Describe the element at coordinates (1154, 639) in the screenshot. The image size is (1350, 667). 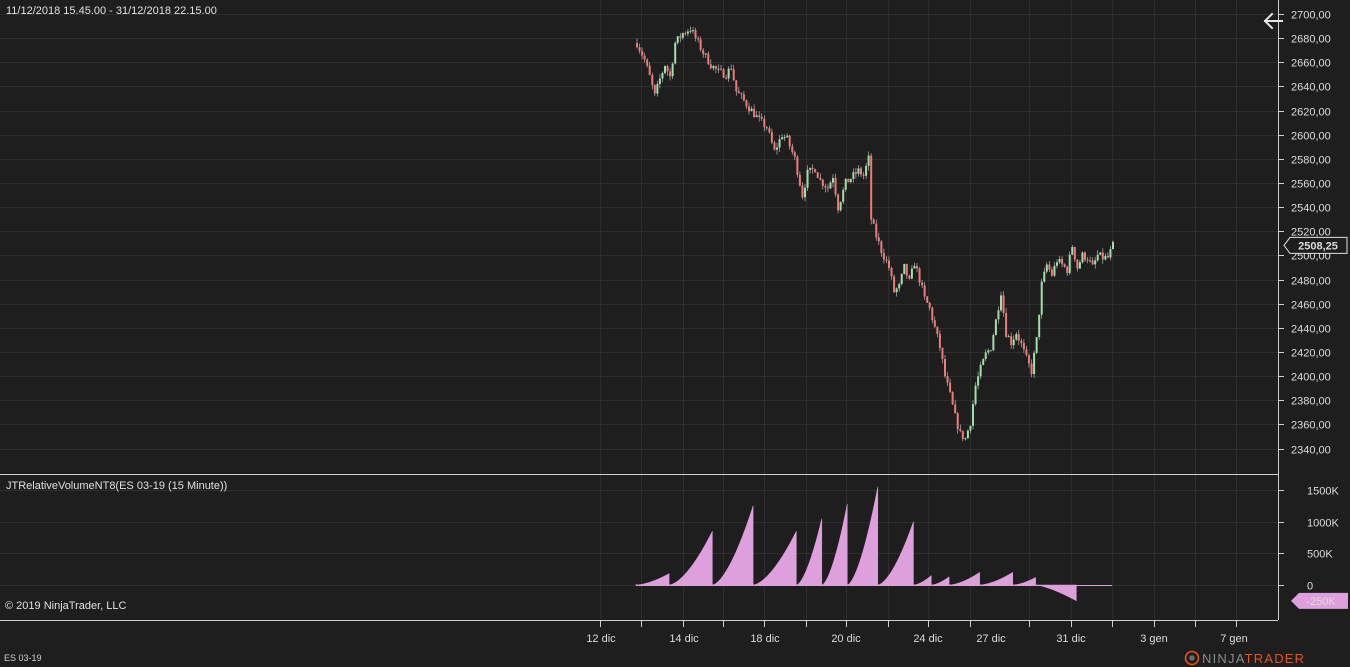
I see `time-tick-label: 3 gen` at that location.